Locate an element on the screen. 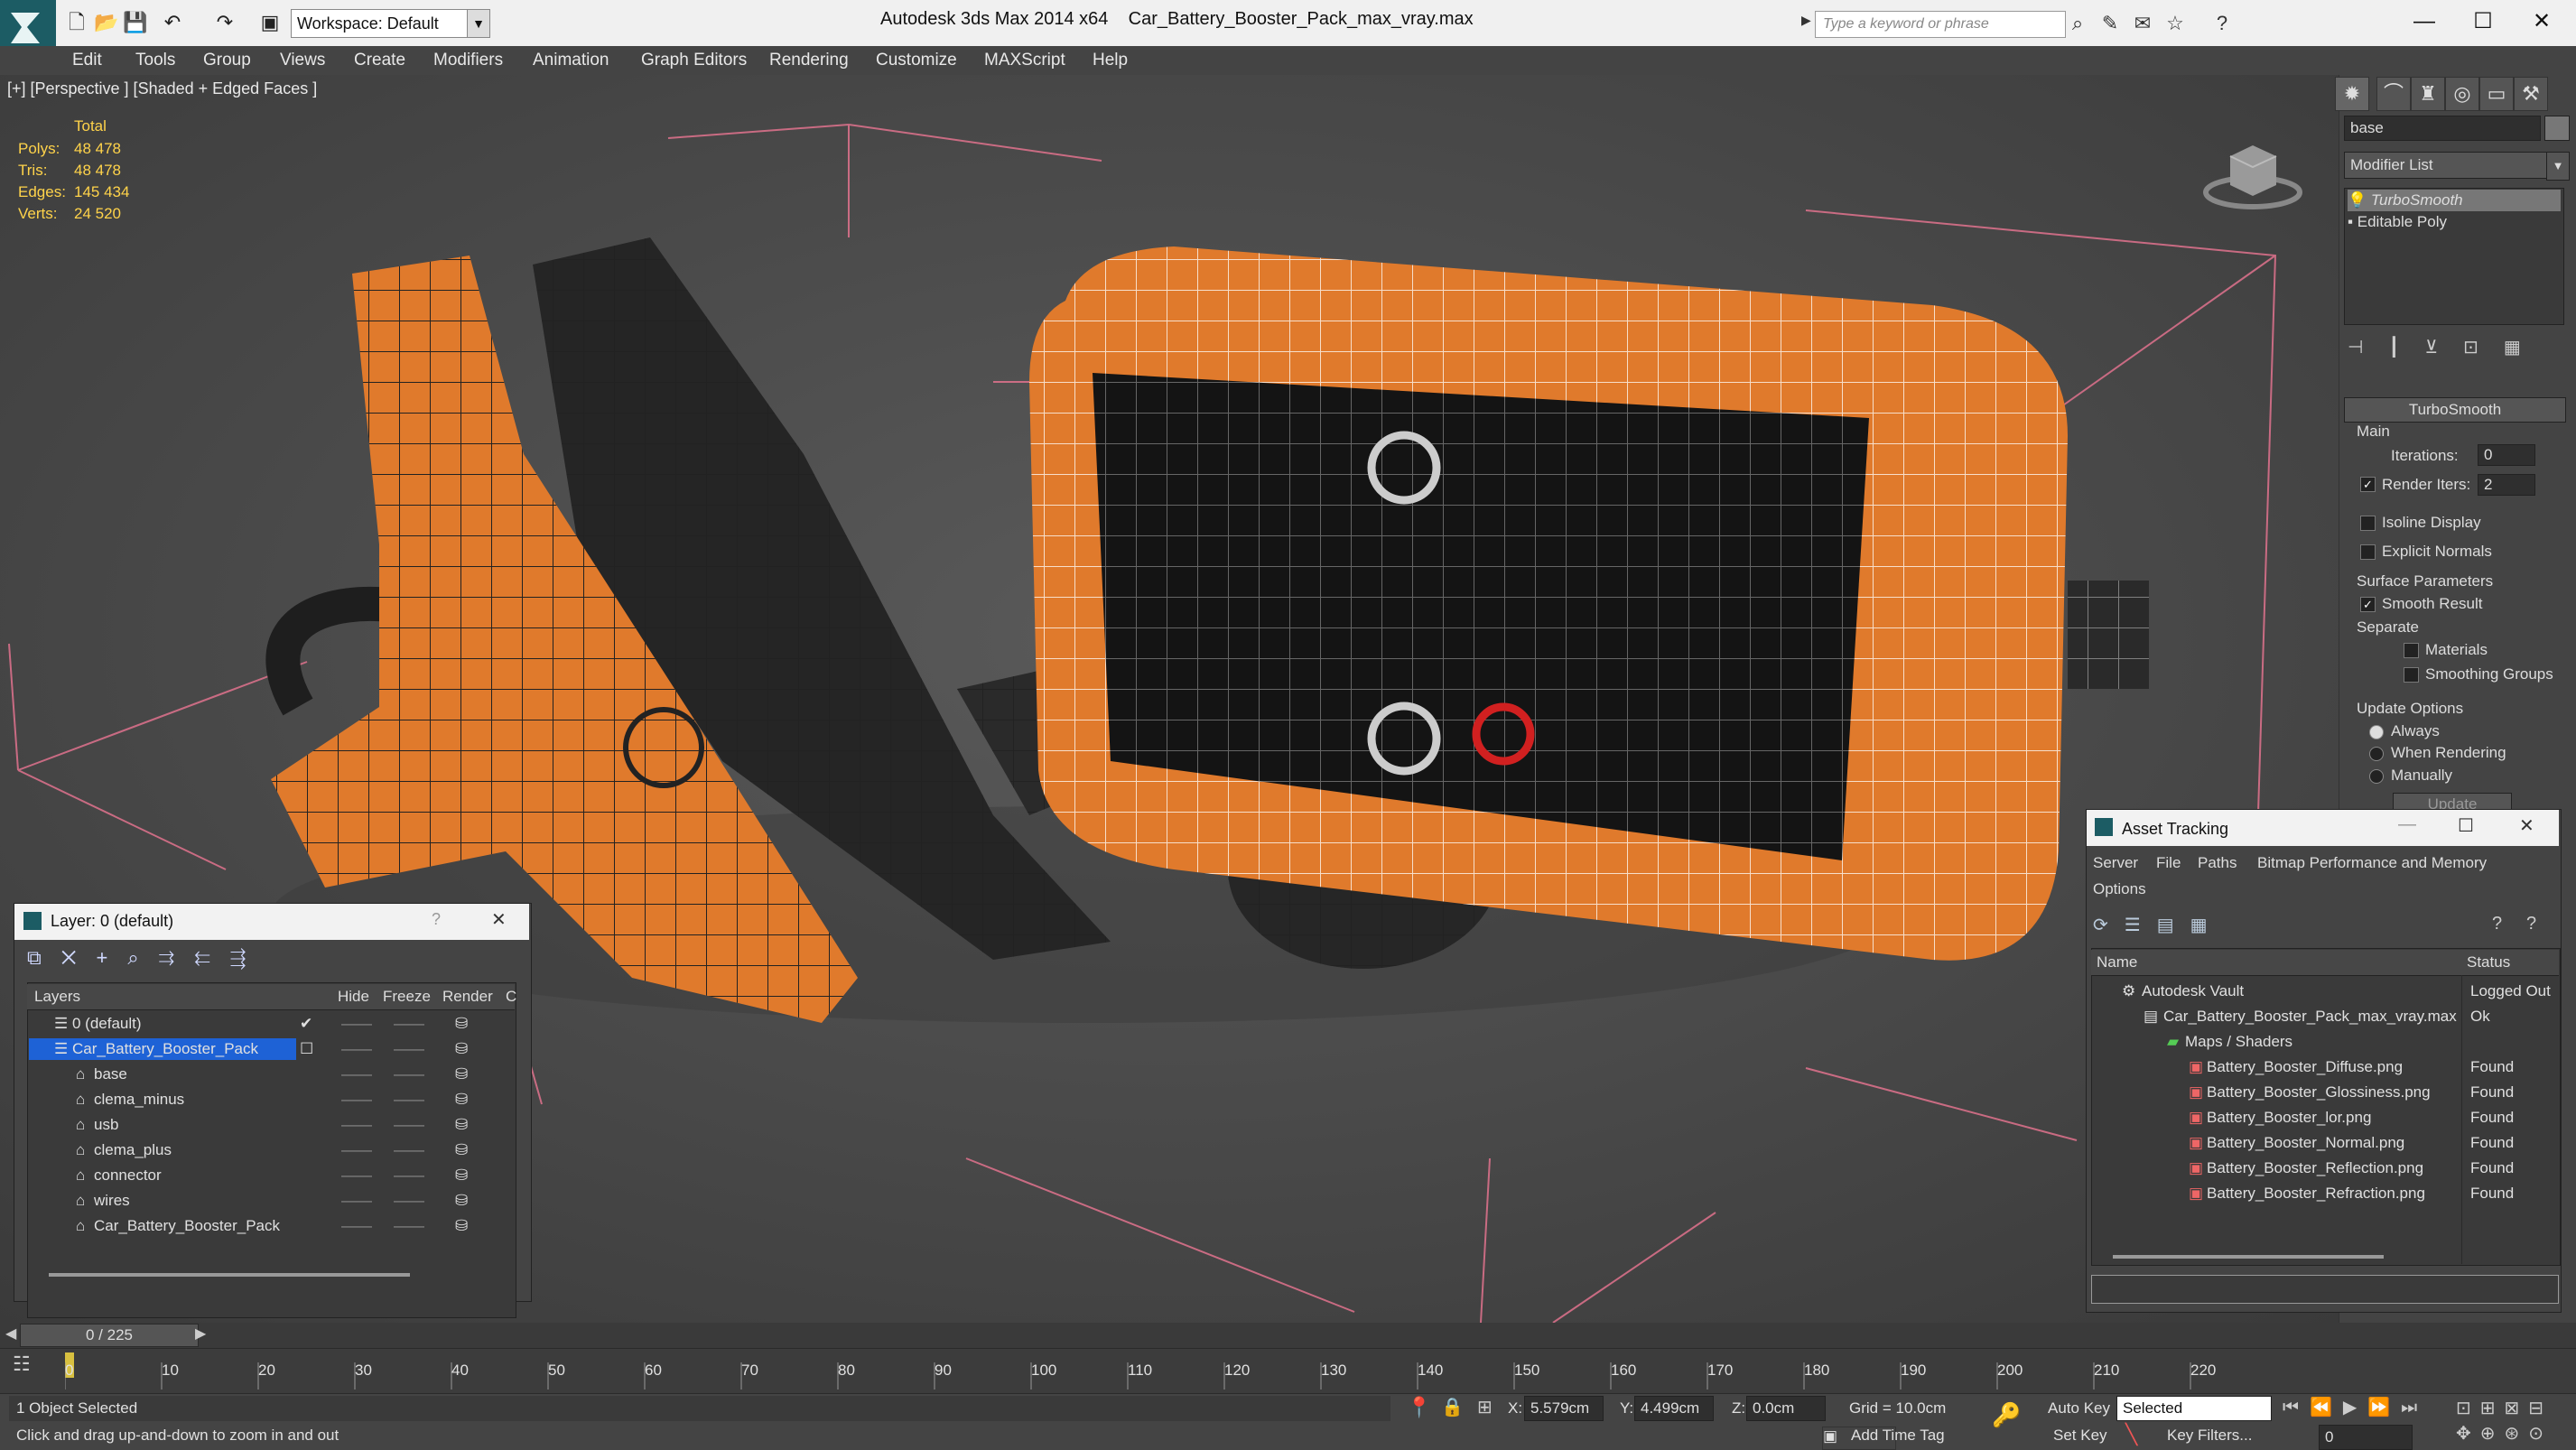 The image size is (2576, 1450). asset-row-vault: ⚙ Autodesk Vault Logged Out is located at coordinates (2325, 991).